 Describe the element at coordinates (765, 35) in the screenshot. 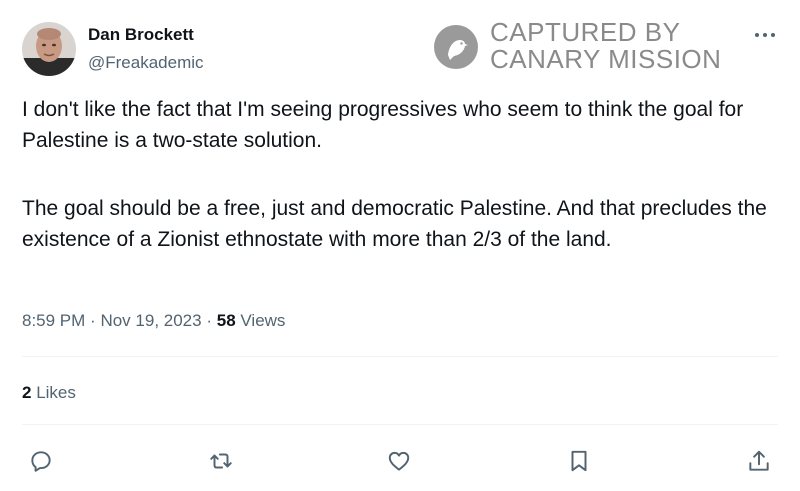

I see `more-horizontal-icon` at that location.